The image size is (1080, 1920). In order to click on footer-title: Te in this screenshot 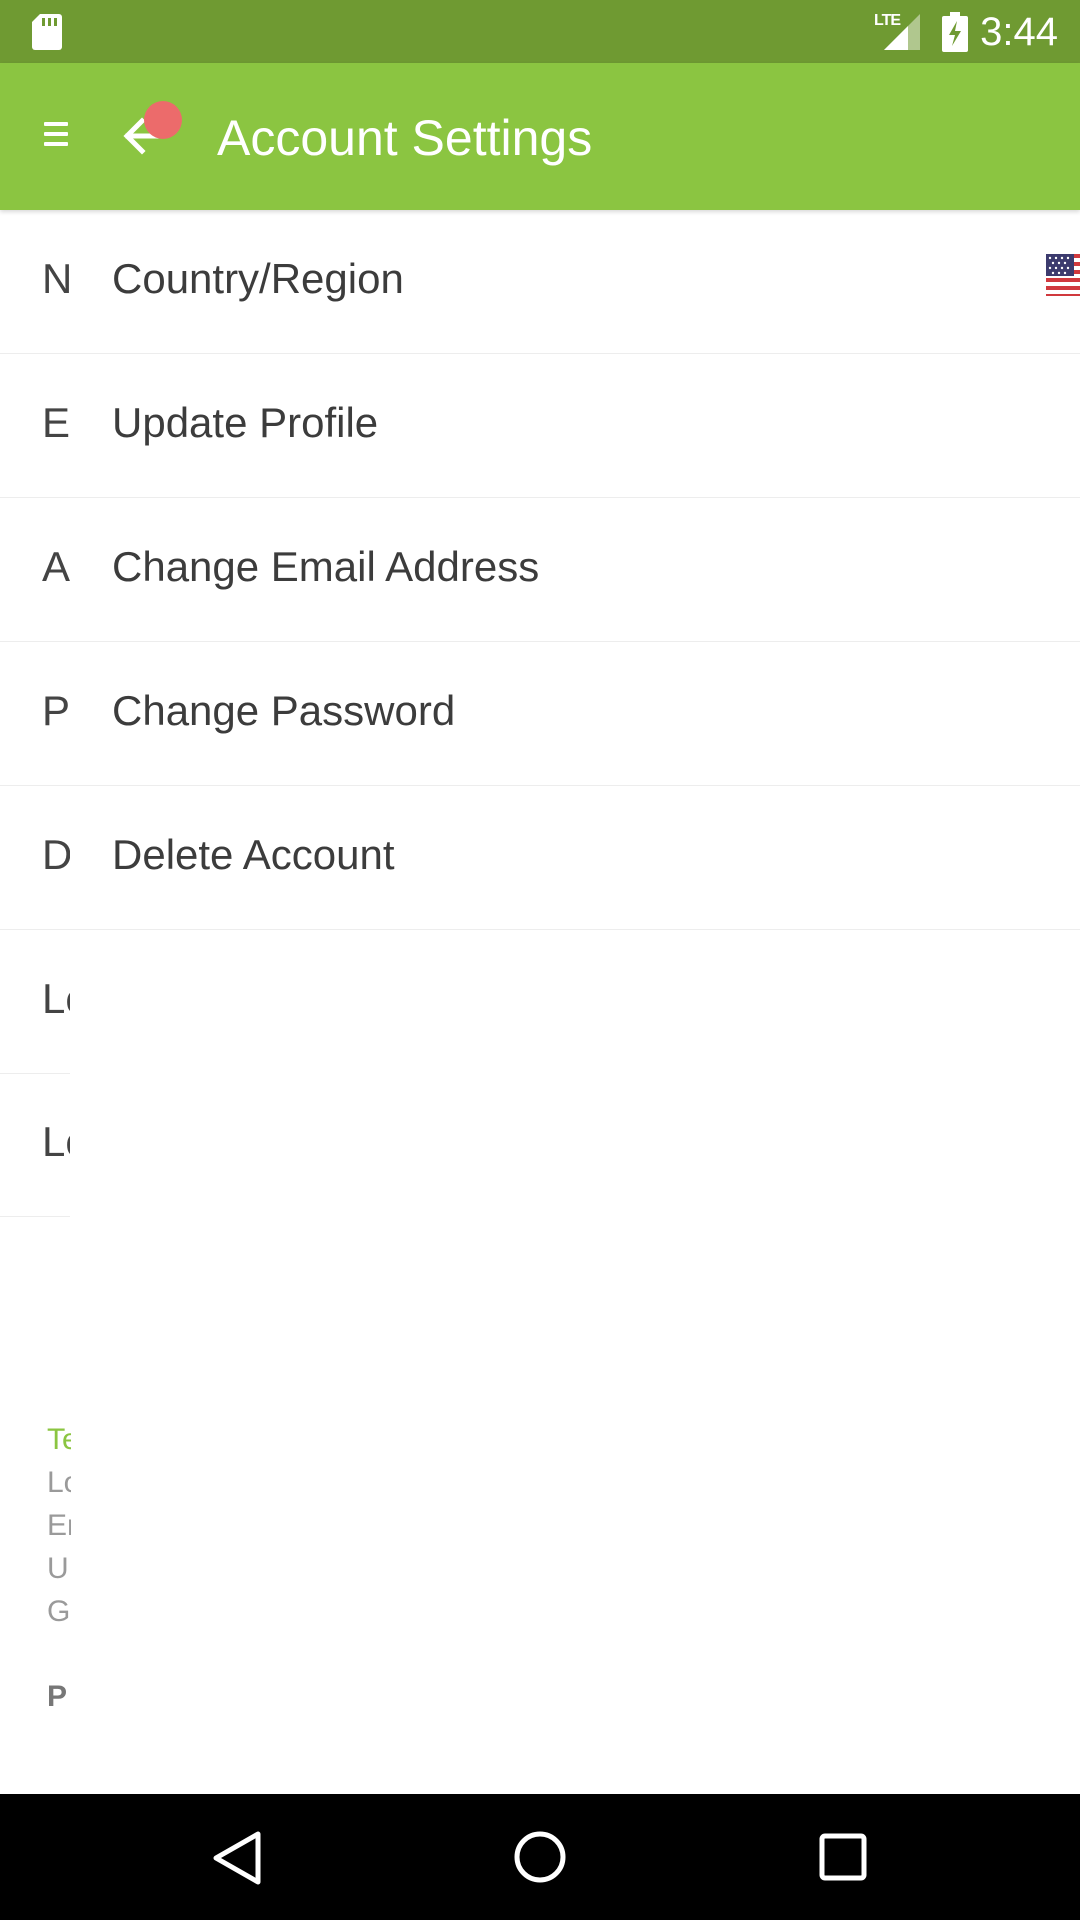, I will do `click(59, 1439)`.